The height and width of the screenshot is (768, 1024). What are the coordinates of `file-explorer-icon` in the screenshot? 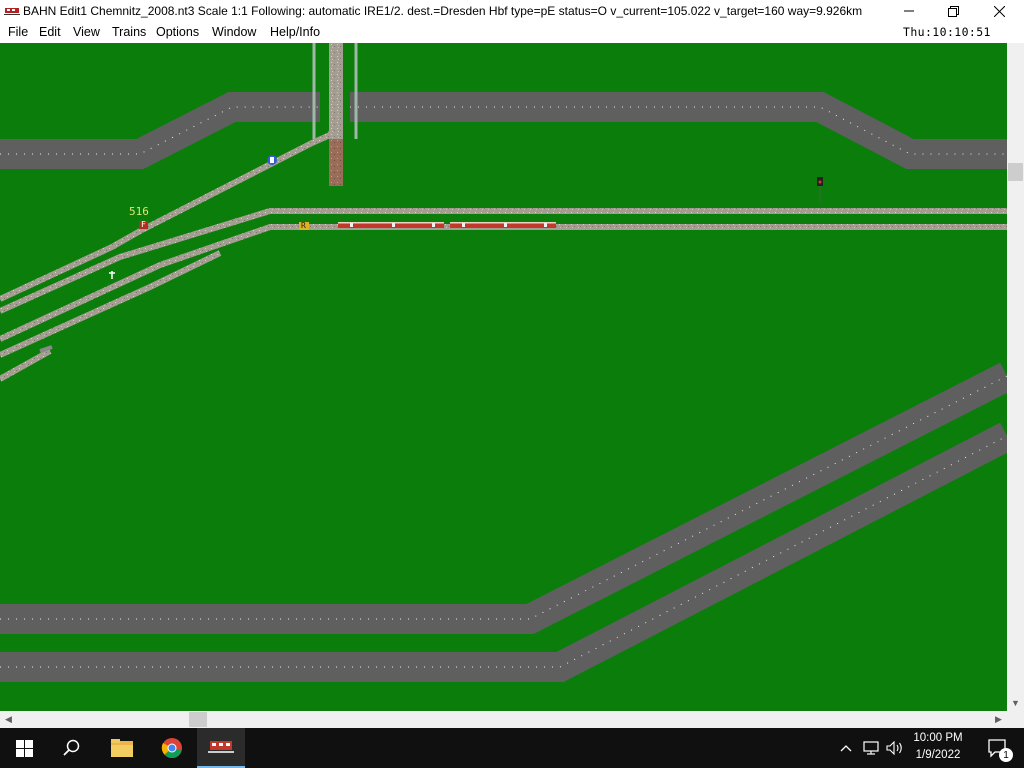 It's located at (122, 748).